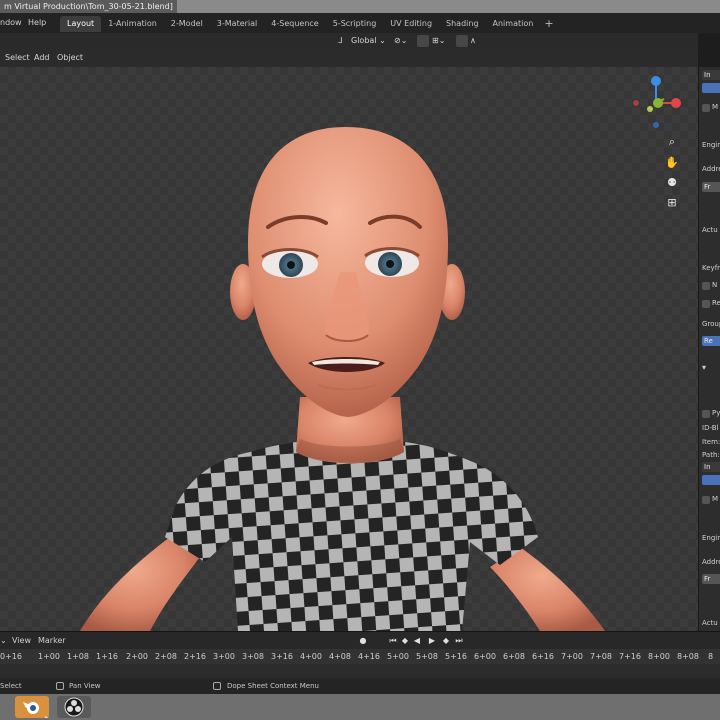 The width and height of the screenshot is (720, 720). Describe the element at coordinates (715, 107) in the screenshot. I see `panel-label-m1: M` at that location.